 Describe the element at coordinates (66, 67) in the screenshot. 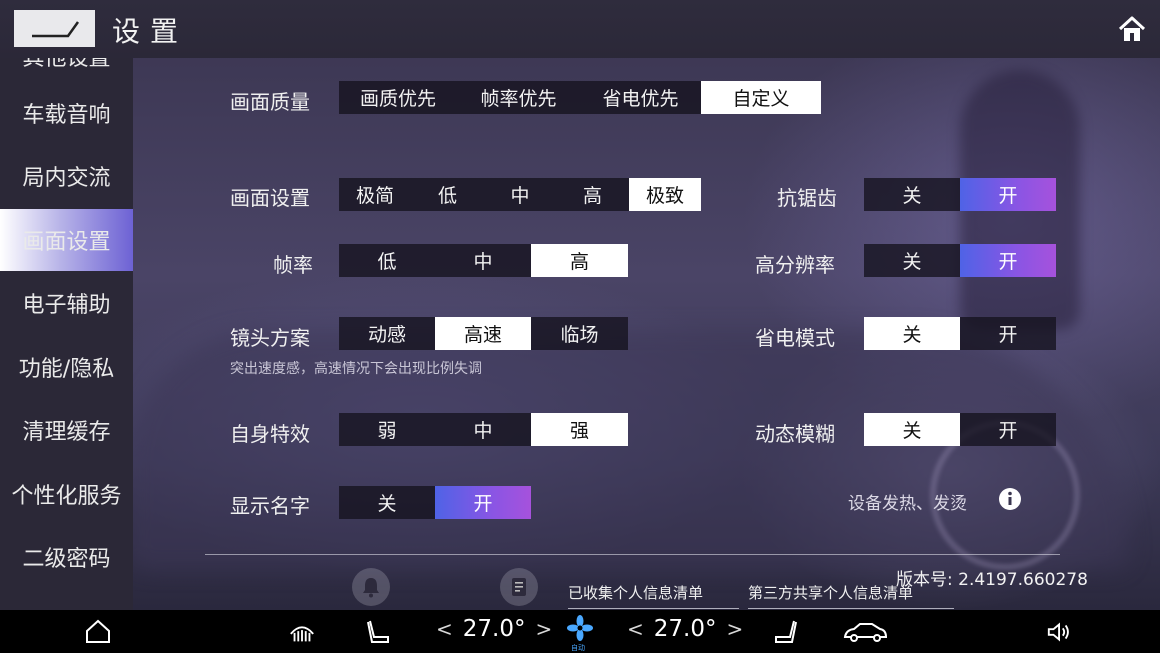

I see `sidebar-item-other: 其他设置` at that location.